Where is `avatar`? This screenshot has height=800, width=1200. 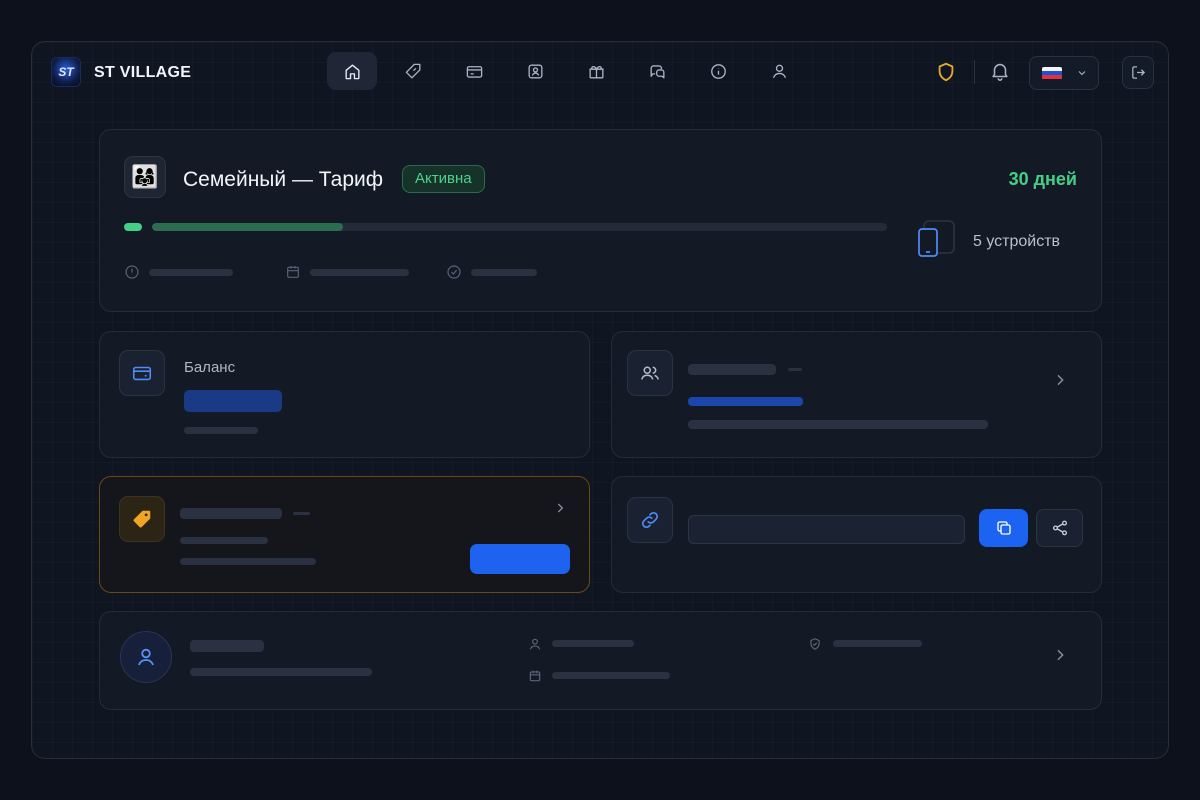 avatar is located at coordinates (146, 657).